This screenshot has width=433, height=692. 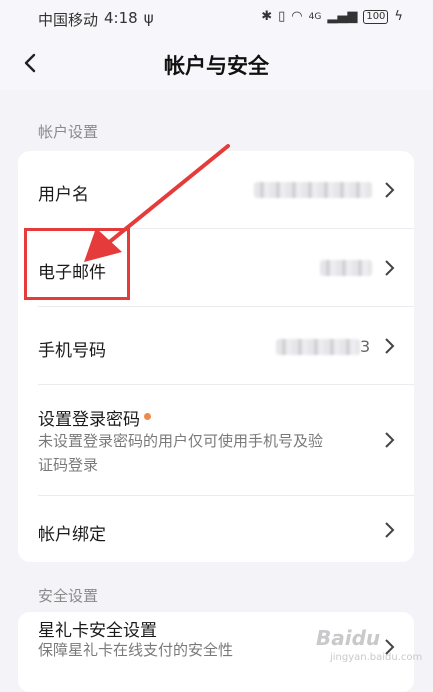 I want to click on row-label: 帐户绑定, so click(x=72, y=535).